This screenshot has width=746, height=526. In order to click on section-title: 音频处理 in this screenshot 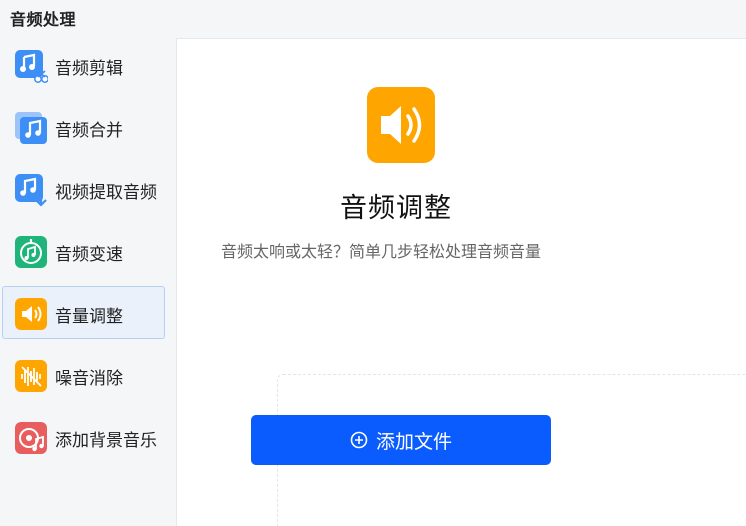, I will do `click(43, 19)`.